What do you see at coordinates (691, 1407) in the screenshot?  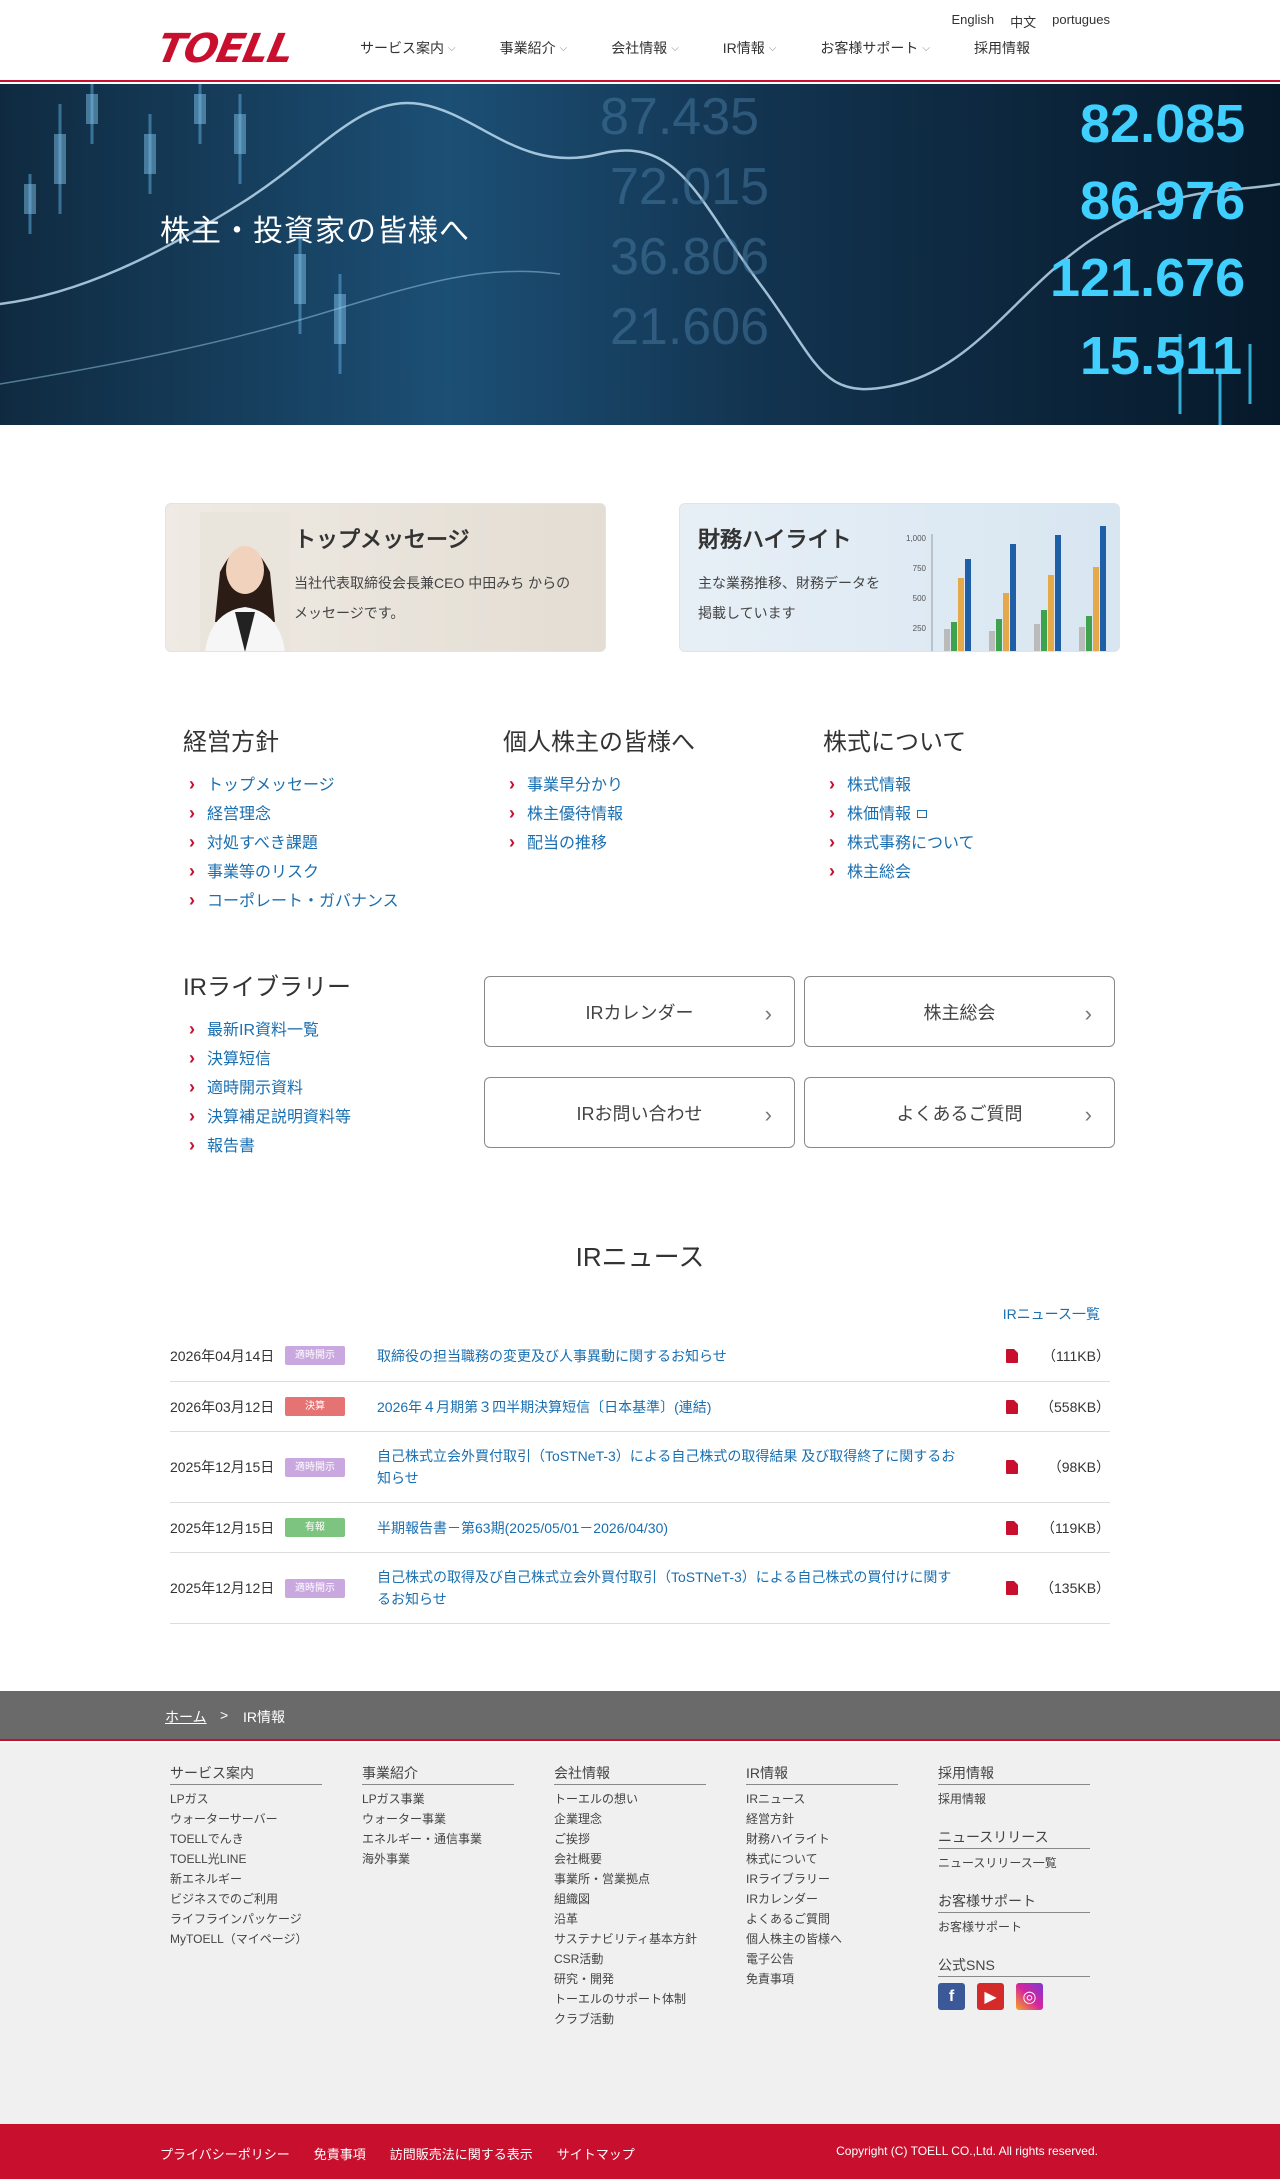 I see `news-link: 2026年４月期第３四半期決算短信〔日本基準〕(連結)` at bounding box center [691, 1407].